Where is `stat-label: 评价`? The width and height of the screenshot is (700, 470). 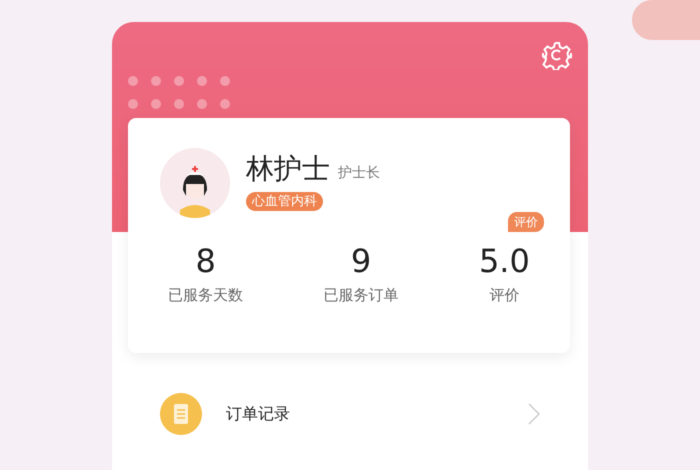 stat-label: 评价 is located at coordinates (504, 295).